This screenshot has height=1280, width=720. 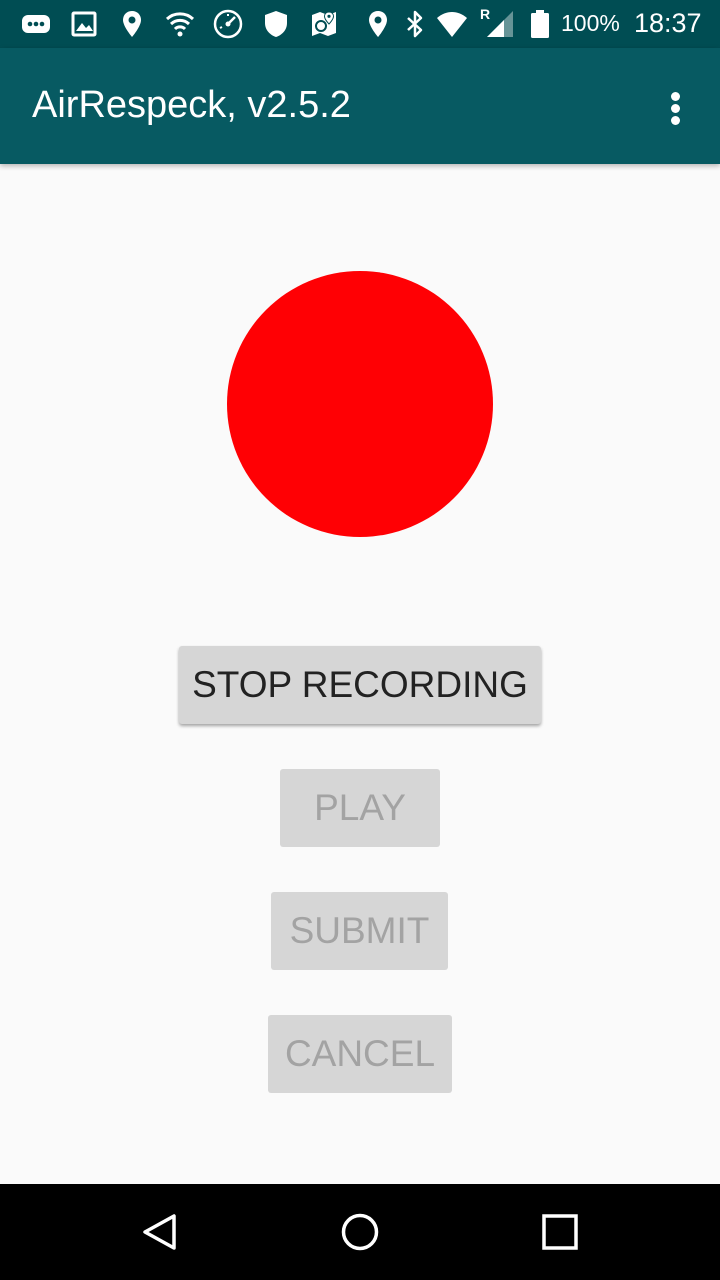 What do you see at coordinates (276, 24) in the screenshot?
I see `shield-icon` at bounding box center [276, 24].